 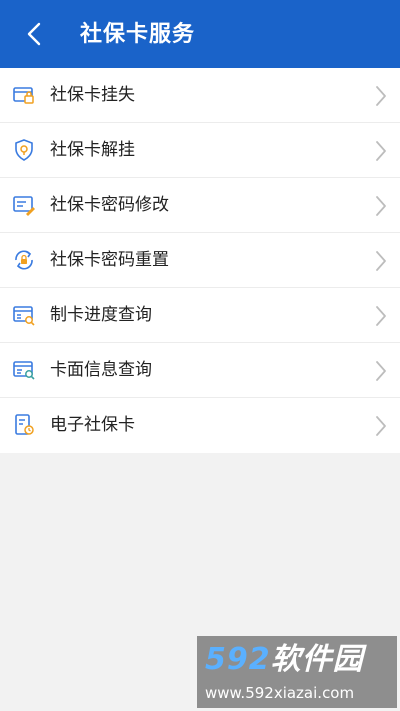 What do you see at coordinates (24, 206) in the screenshot?
I see `card-edit-icon` at bounding box center [24, 206].